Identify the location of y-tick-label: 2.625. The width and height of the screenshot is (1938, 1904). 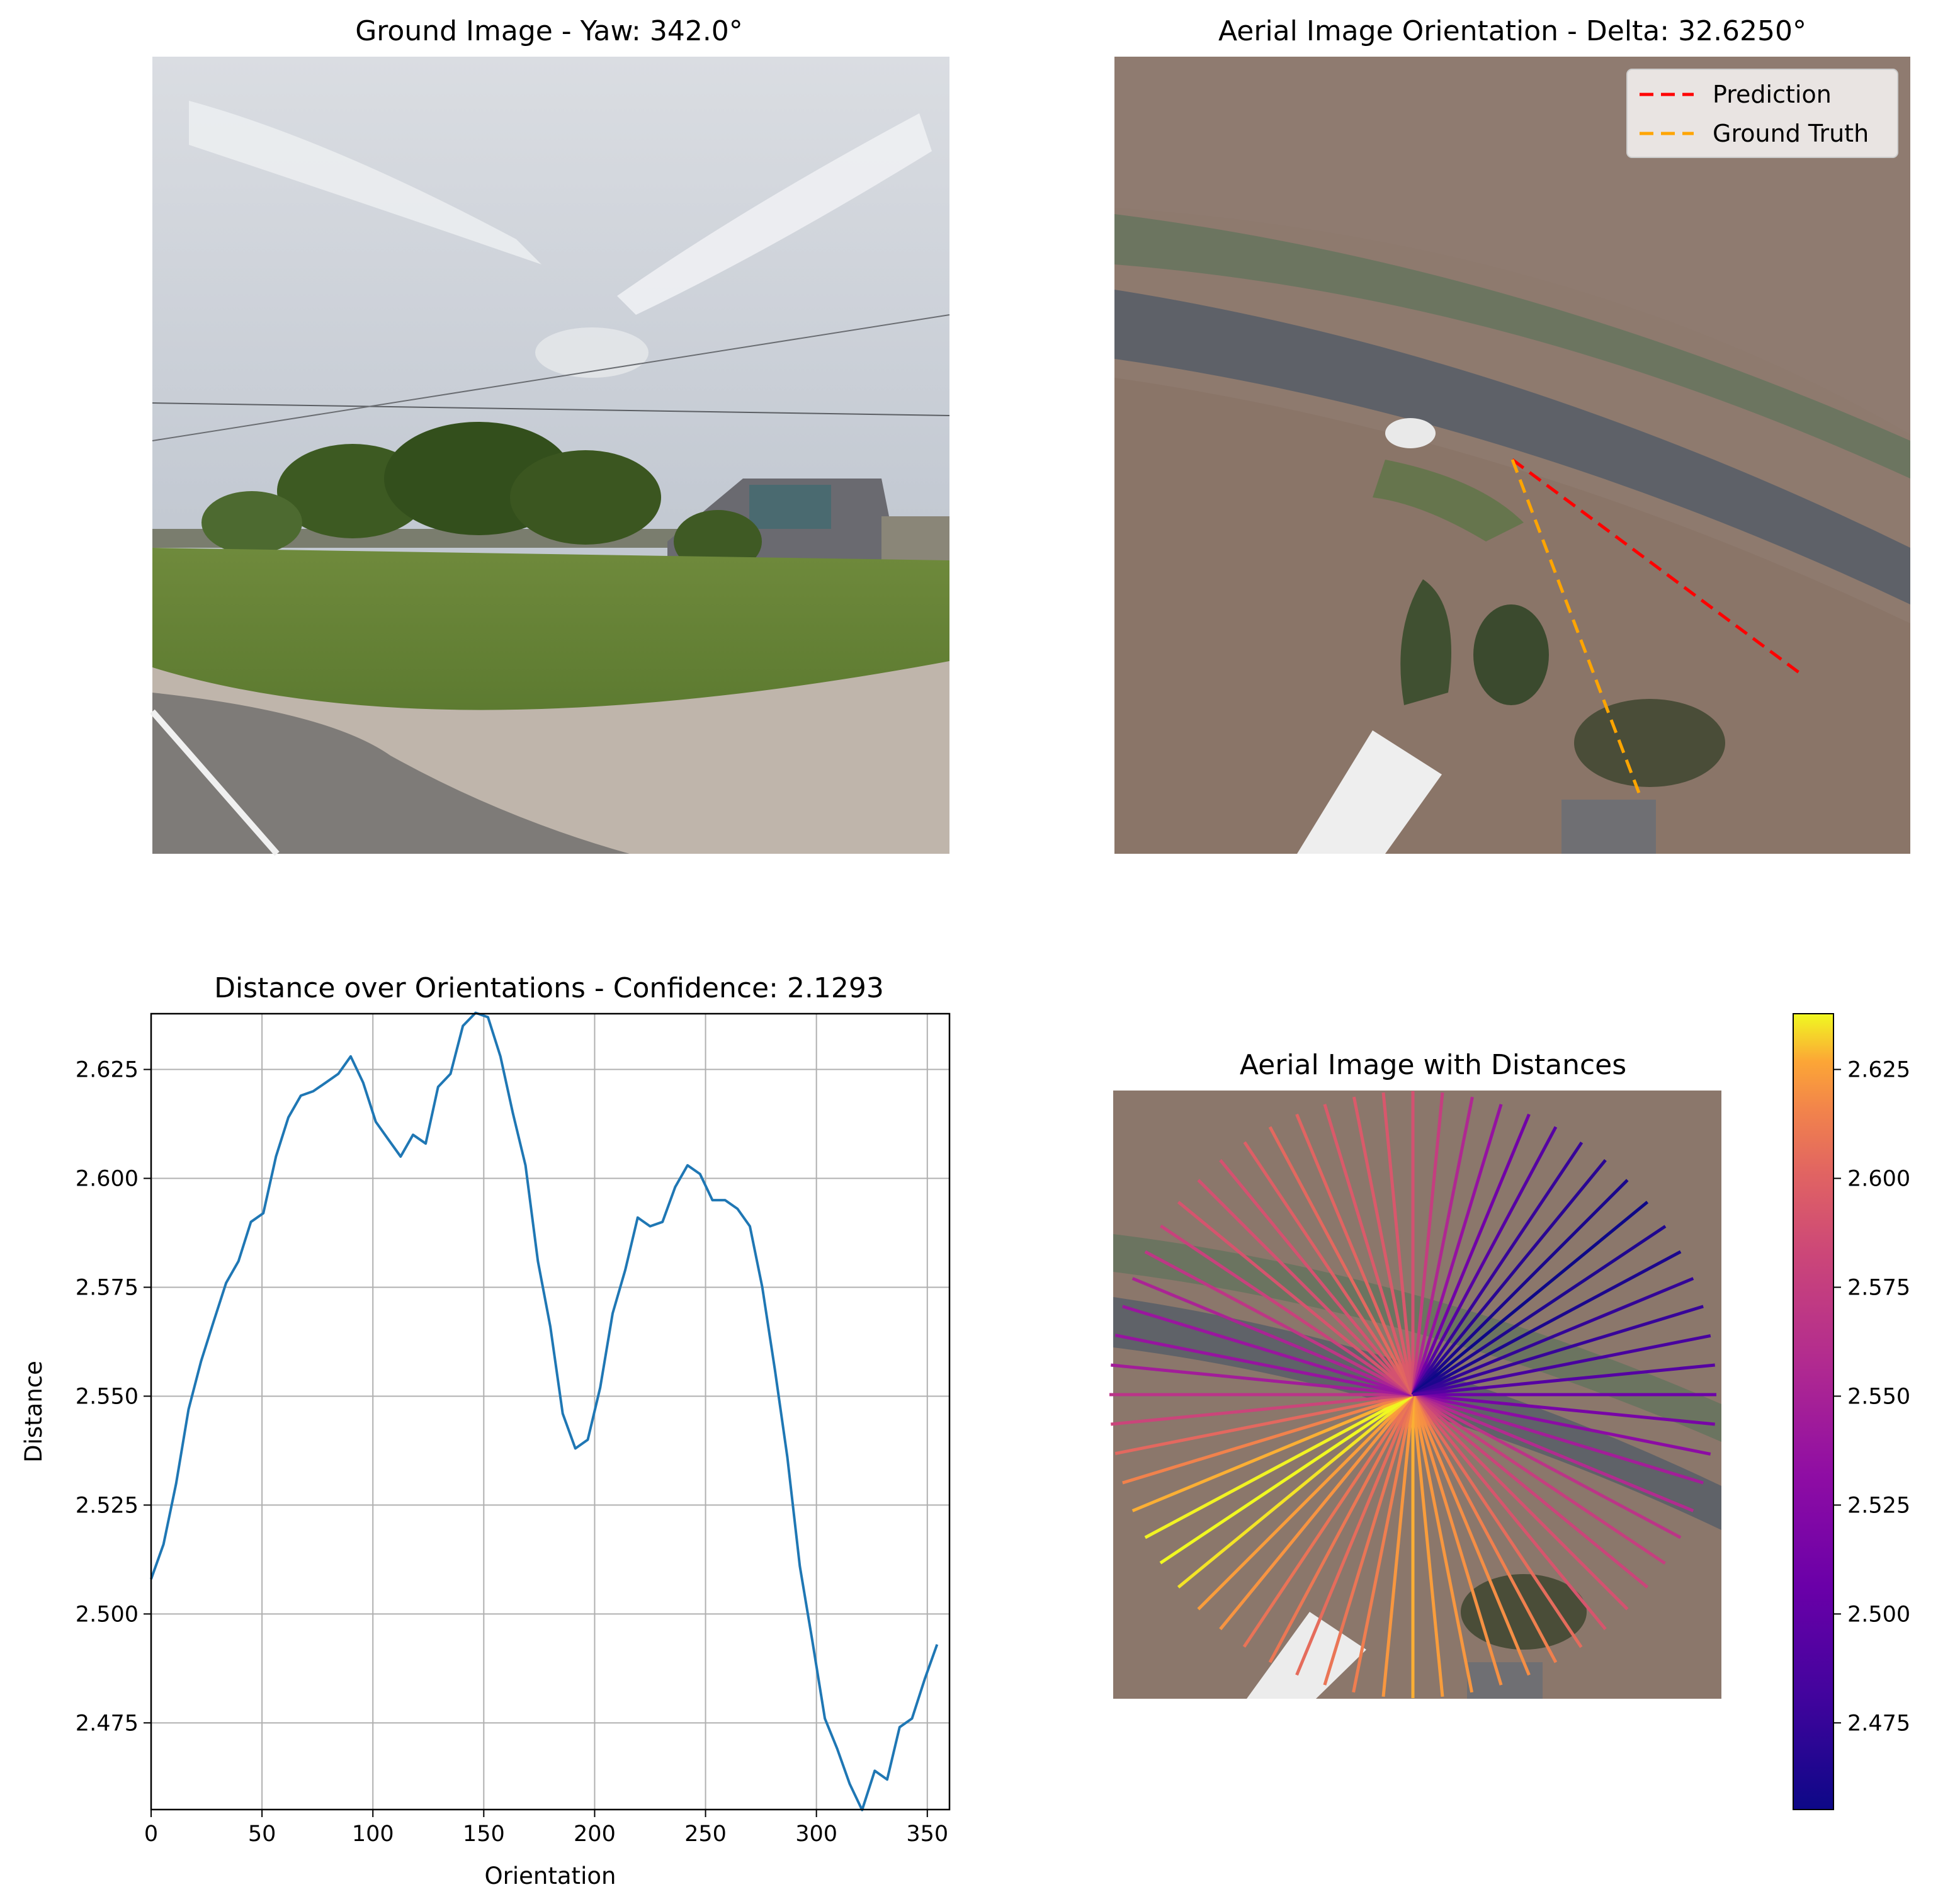
(107, 1070).